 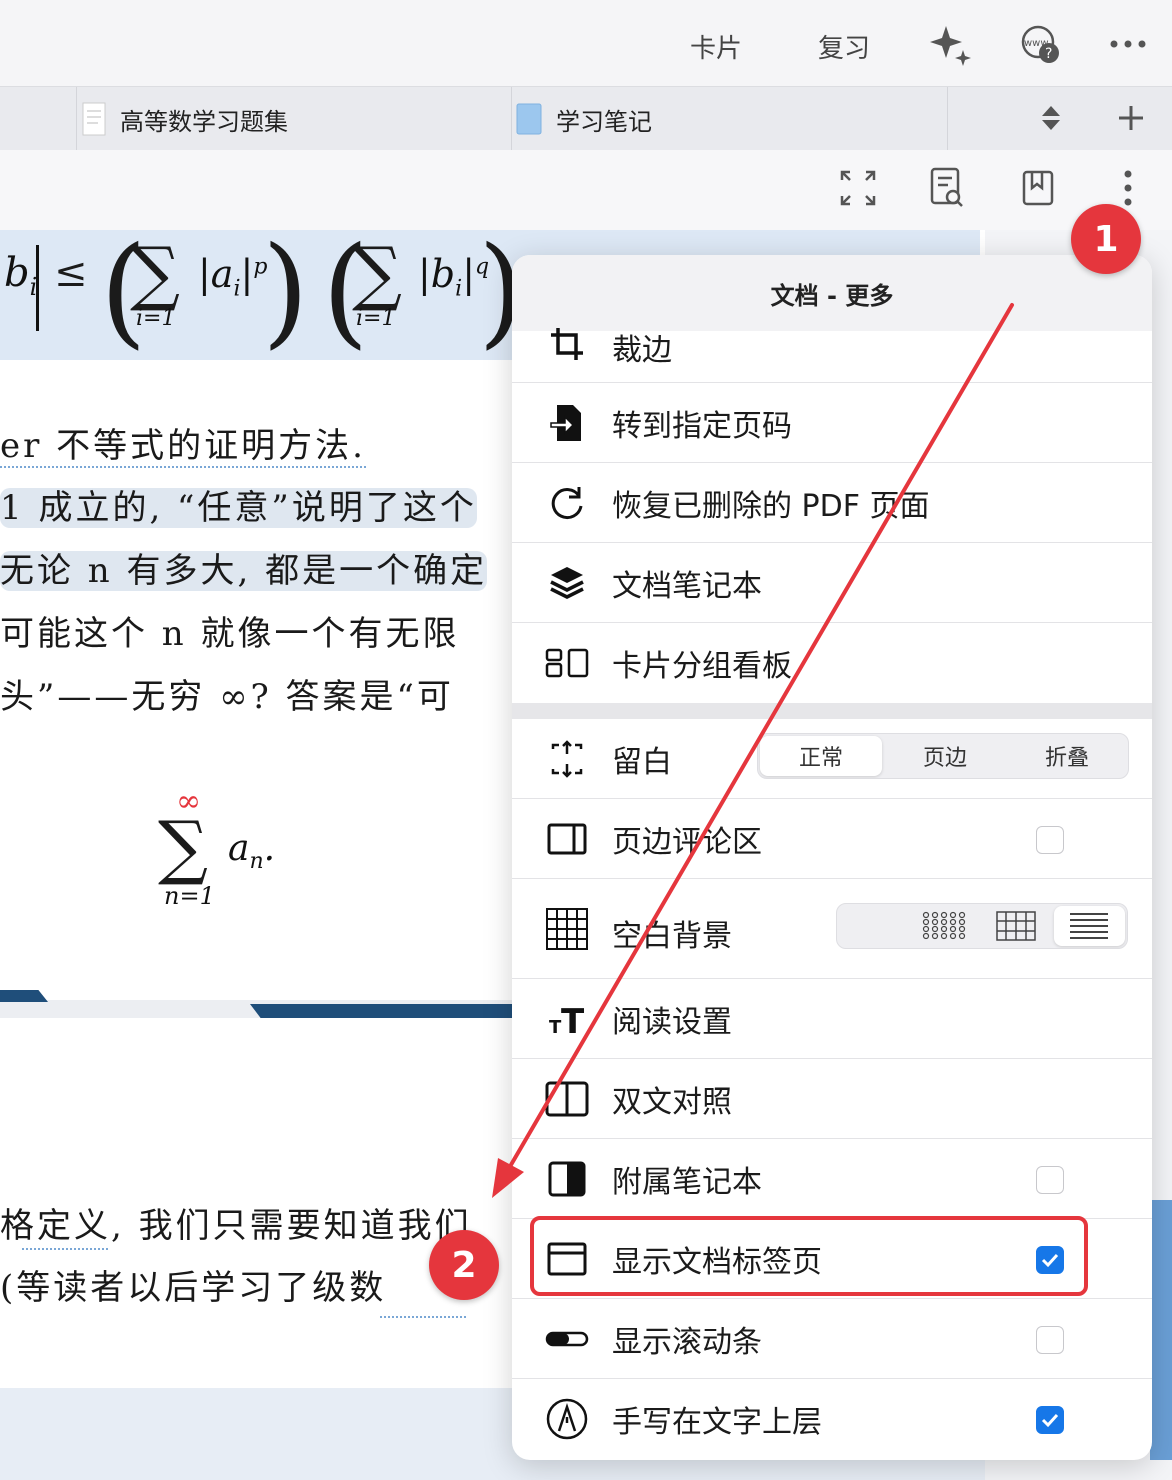 What do you see at coordinates (464, 1265) in the screenshot?
I see `annotation-badge-2: 2` at bounding box center [464, 1265].